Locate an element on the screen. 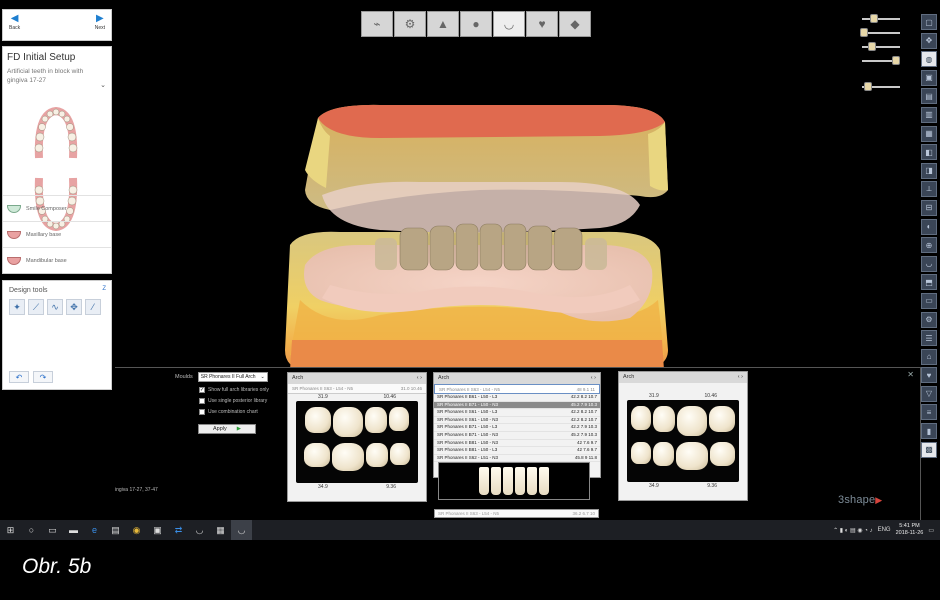 The image size is (940, 600). mould-select: SR Phonares II Full Arch ⌄ is located at coordinates (232, 377).